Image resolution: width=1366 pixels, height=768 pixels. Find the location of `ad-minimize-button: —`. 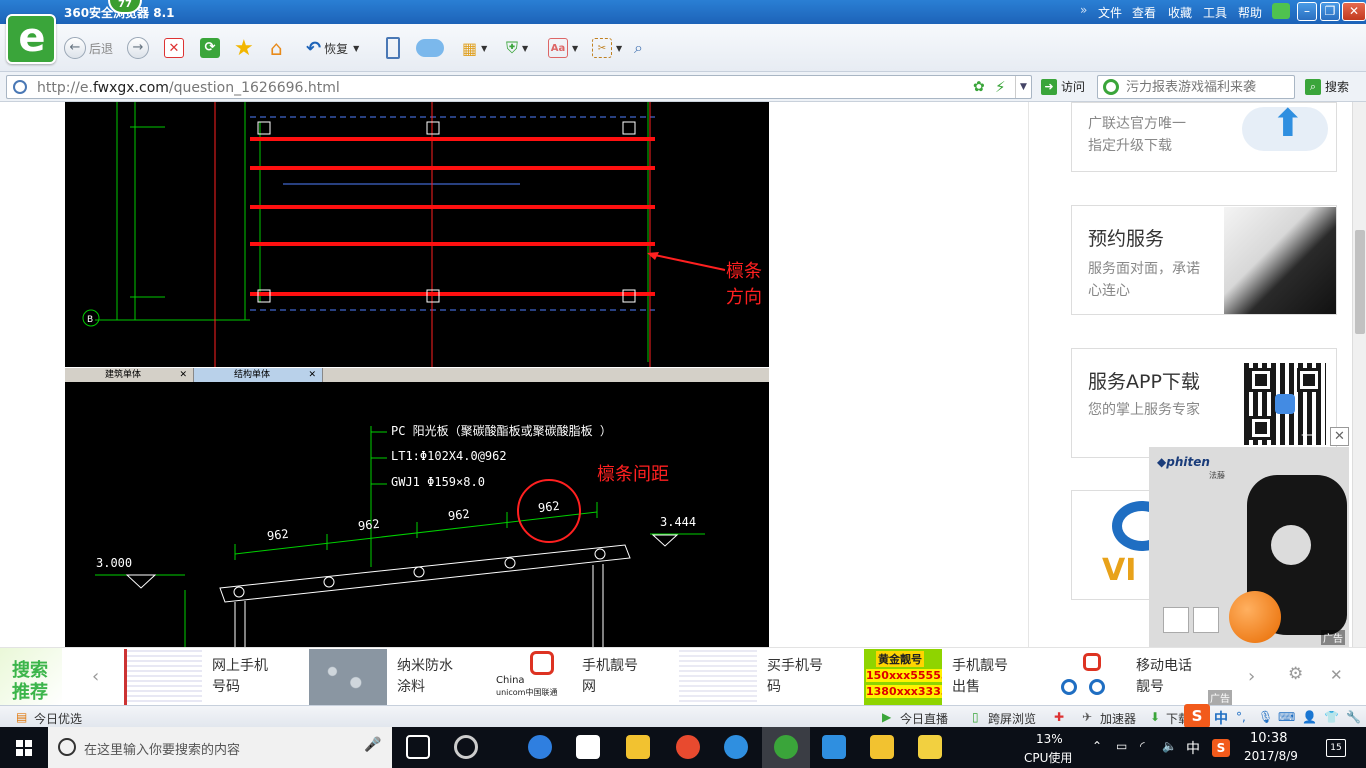

ad-minimize-button: — is located at coordinates (1308, 436).